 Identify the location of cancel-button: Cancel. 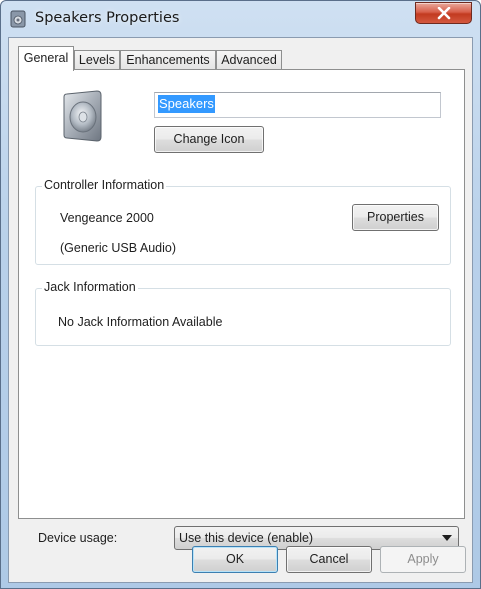
(329, 559).